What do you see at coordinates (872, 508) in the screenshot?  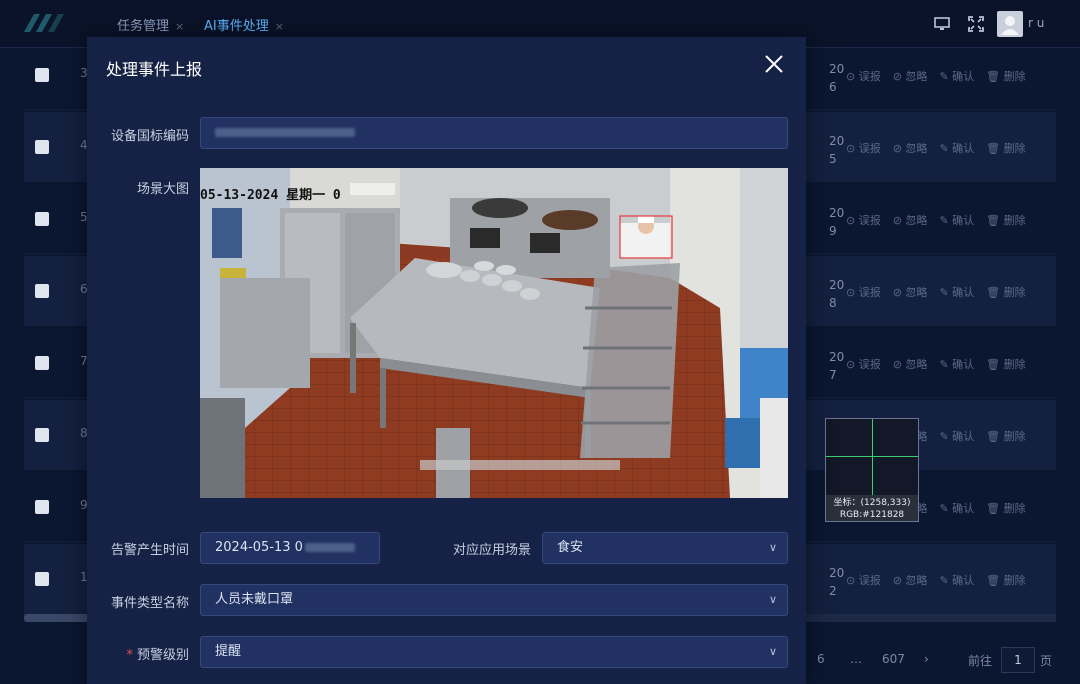 I see `magnifier-info: 坐标：(1258,333) RGB:#121828` at bounding box center [872, 508].